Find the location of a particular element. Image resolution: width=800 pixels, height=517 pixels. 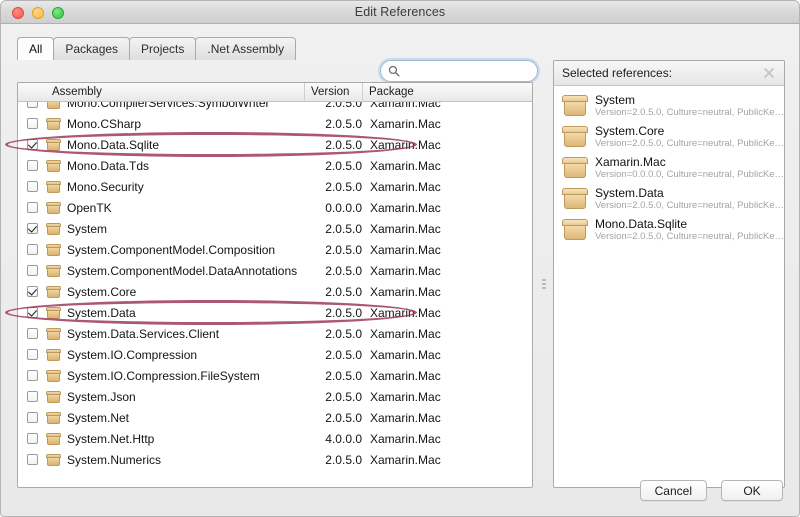

tab-projects: Projects is located at coordinates (163, 48).